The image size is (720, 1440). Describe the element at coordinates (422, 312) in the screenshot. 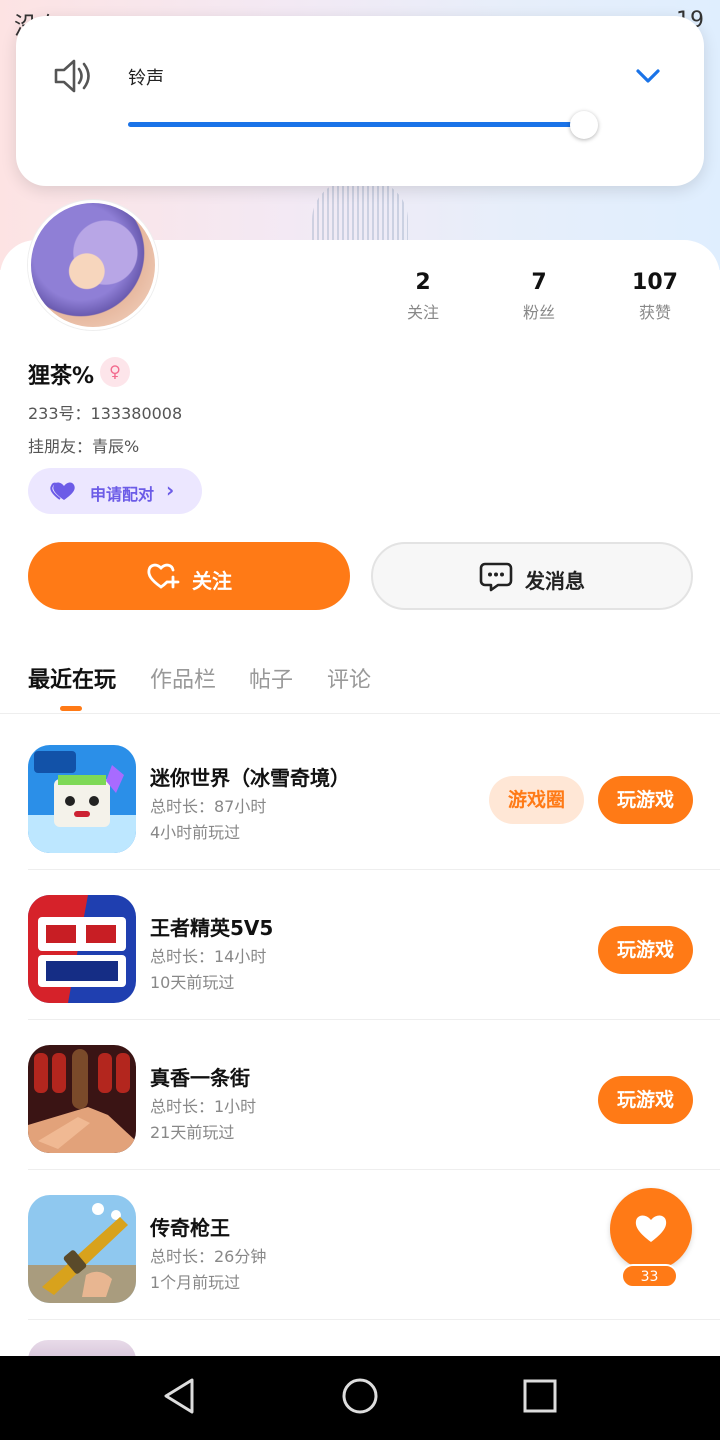

I see `stat-following-label: 关注` at that location.